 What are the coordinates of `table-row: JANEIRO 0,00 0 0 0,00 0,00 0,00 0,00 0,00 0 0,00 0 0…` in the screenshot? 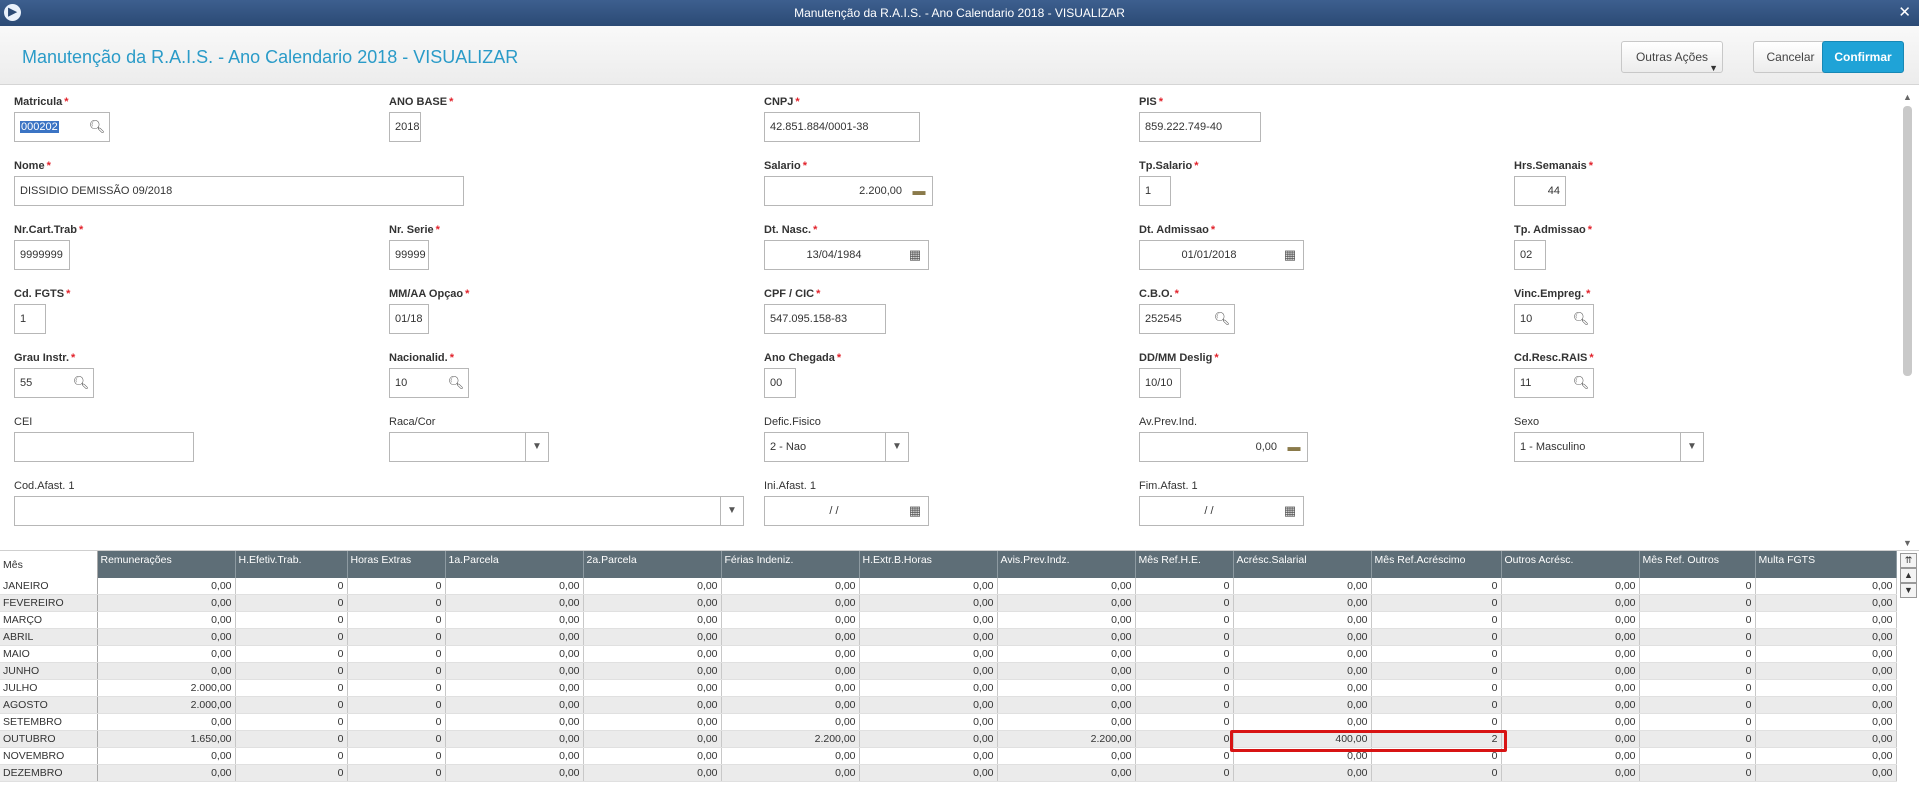 It's located at (948, 586).